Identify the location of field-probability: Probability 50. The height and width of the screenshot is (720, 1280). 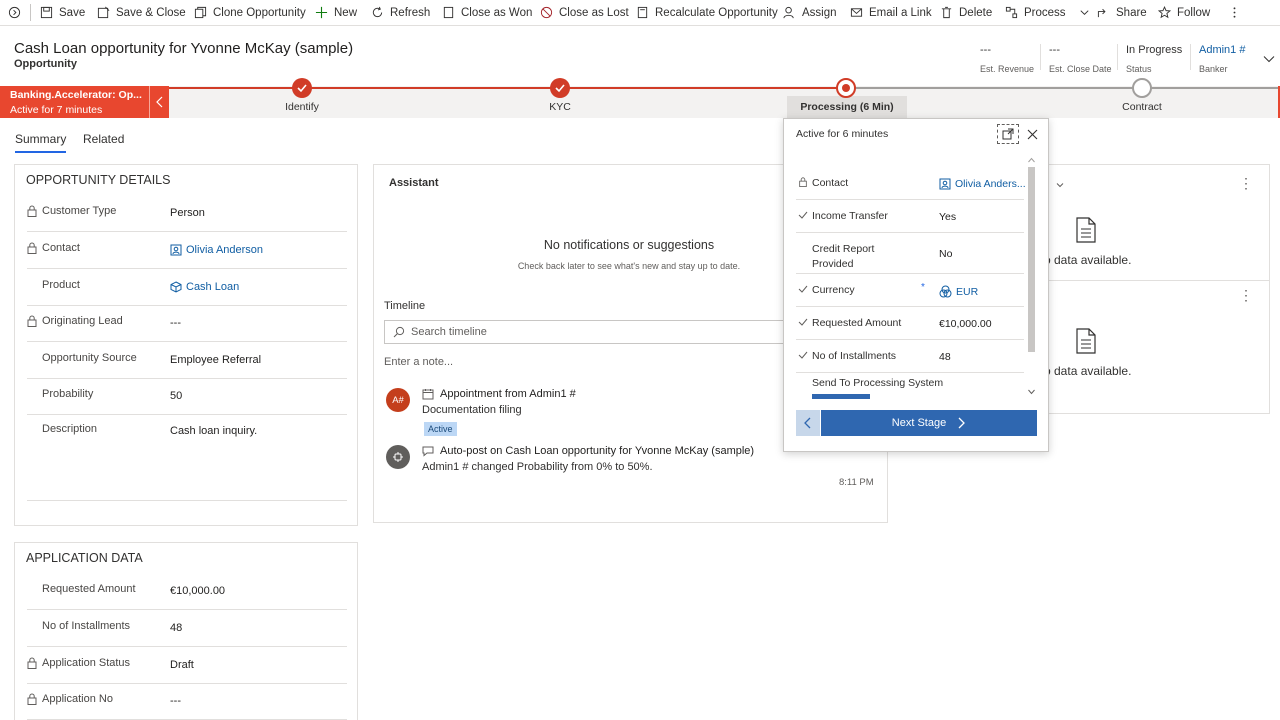
(187, 396).